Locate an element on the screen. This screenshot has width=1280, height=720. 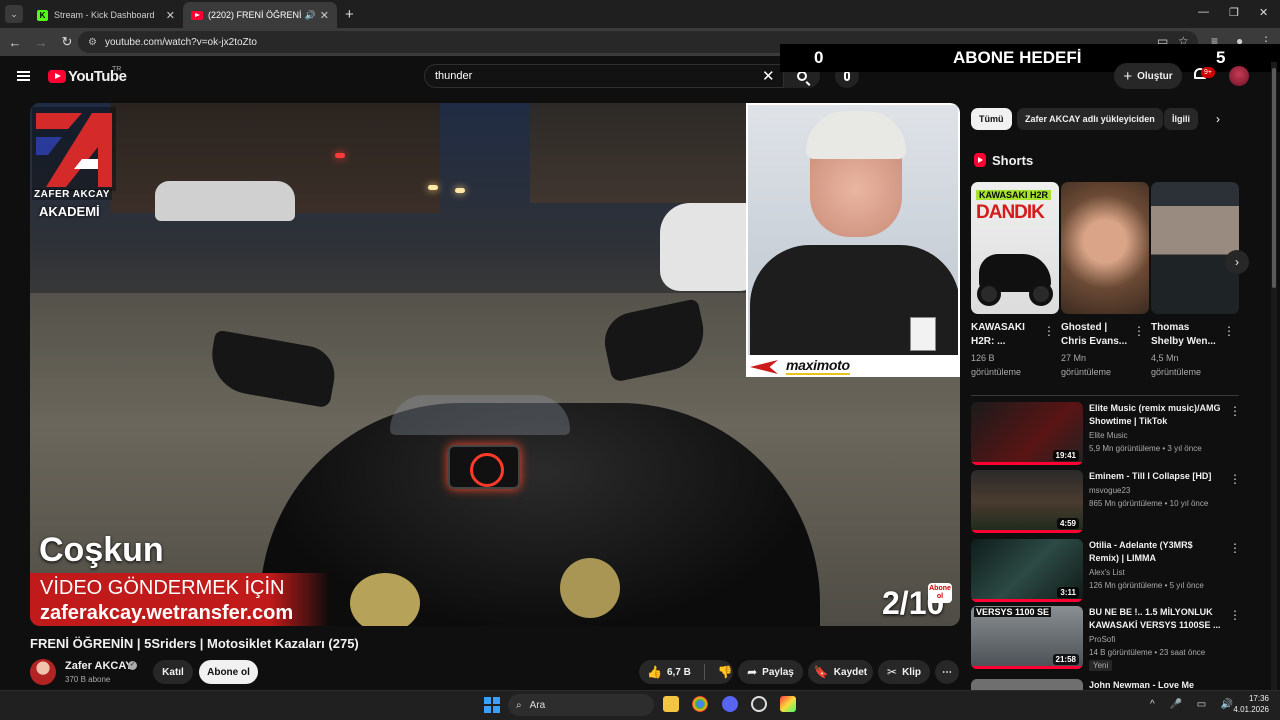
duration-badge: 19:41 is located at coordinates (1065, 455).